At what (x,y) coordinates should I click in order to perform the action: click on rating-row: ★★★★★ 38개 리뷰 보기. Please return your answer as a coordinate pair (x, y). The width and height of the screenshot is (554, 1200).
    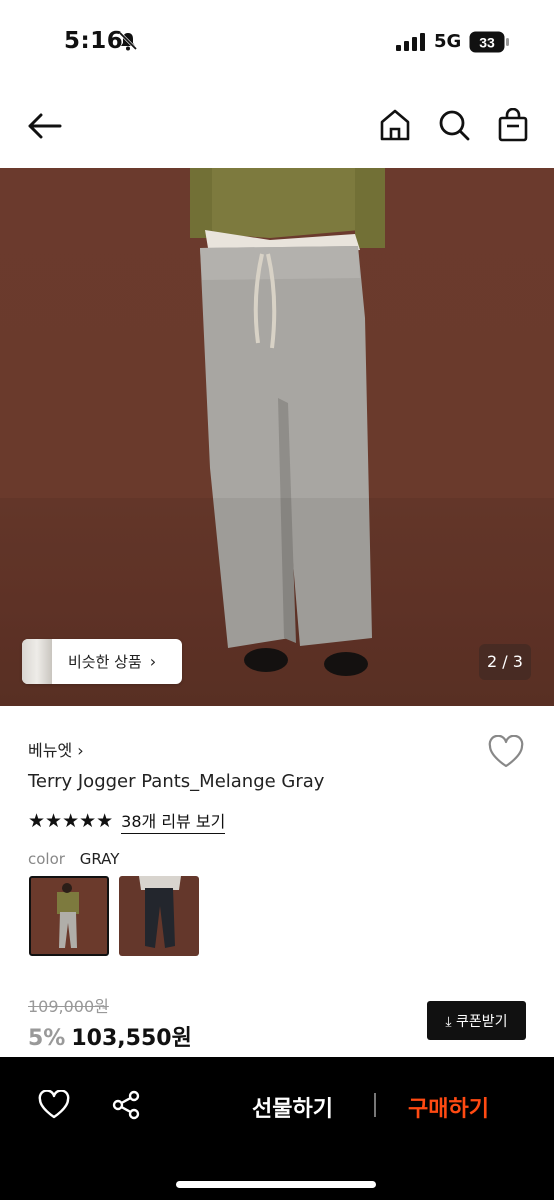
    Looking at the image, I should click on (127, 821).